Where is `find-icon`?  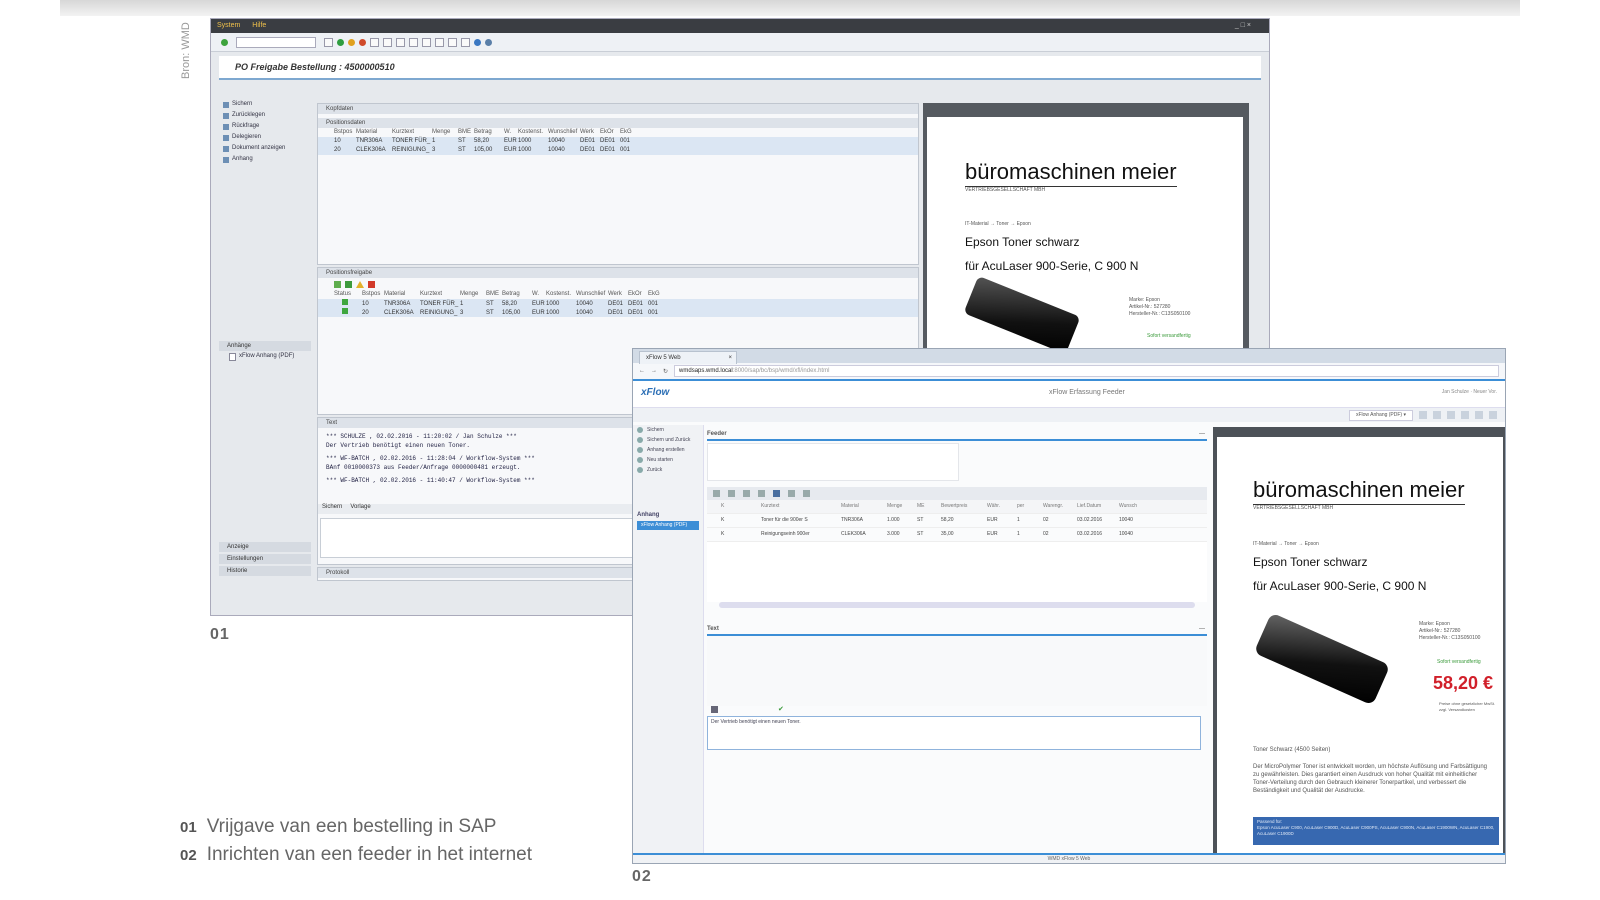 find-icon is located at coordinates (387, 42).